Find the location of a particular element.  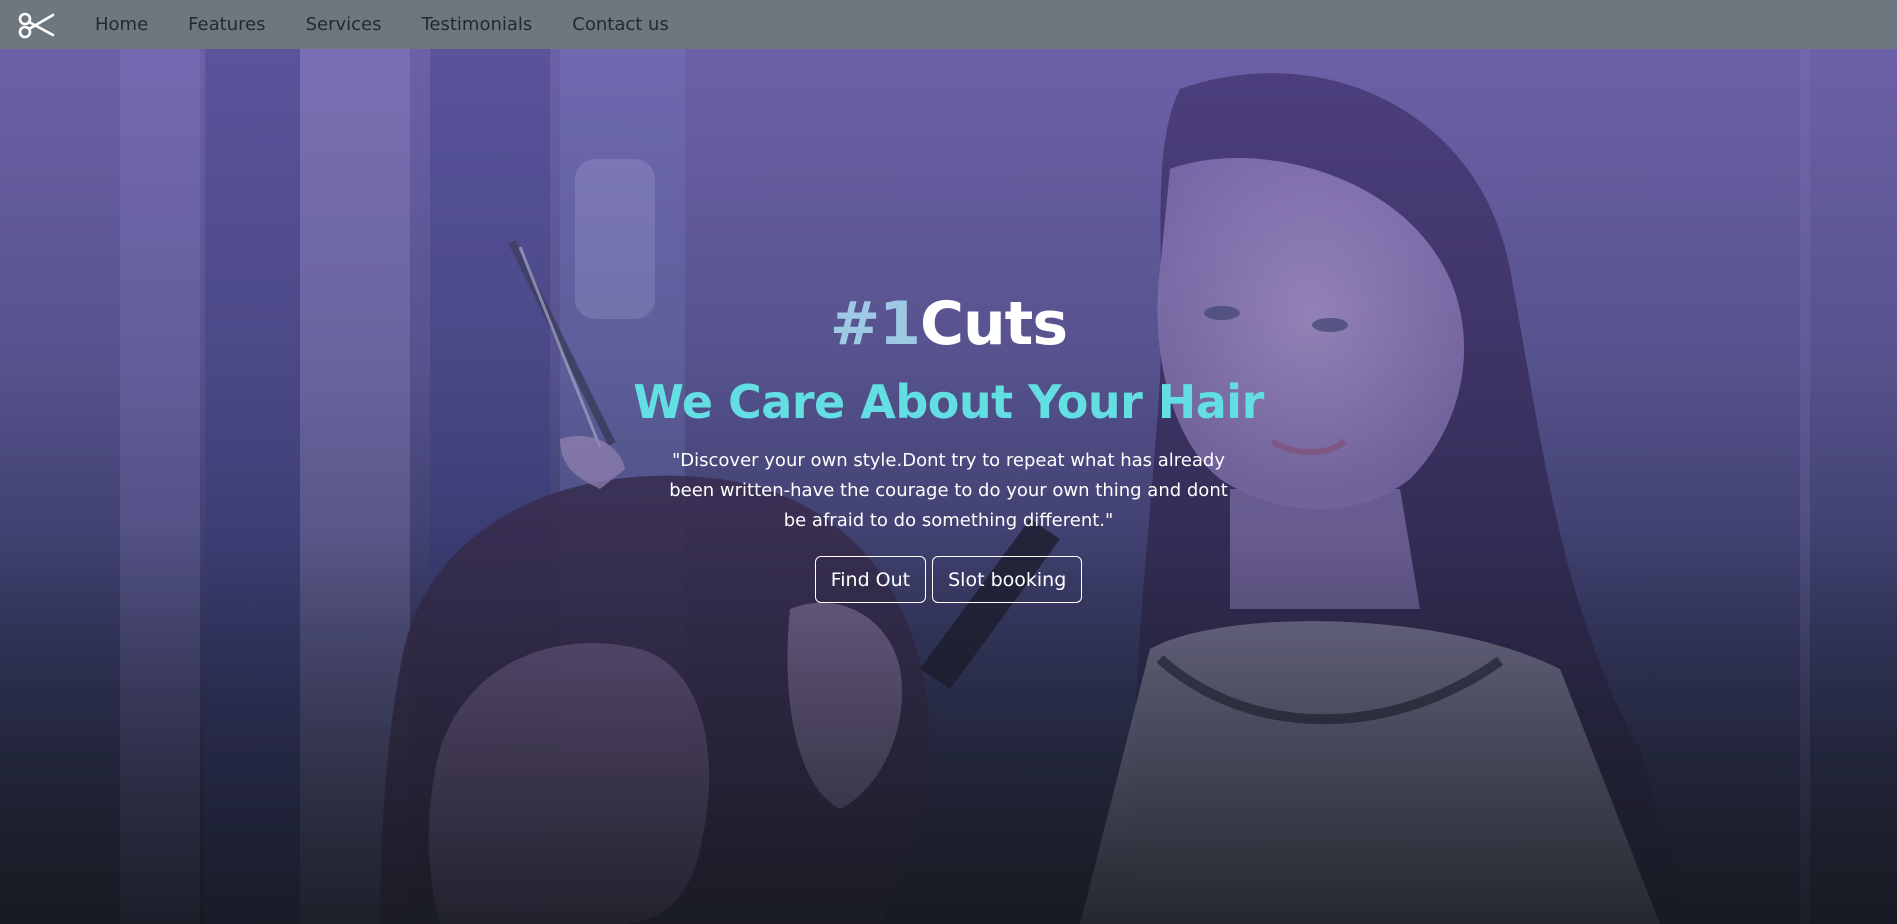

hero-title: #1Cuts is located at coordinates (948, 324).